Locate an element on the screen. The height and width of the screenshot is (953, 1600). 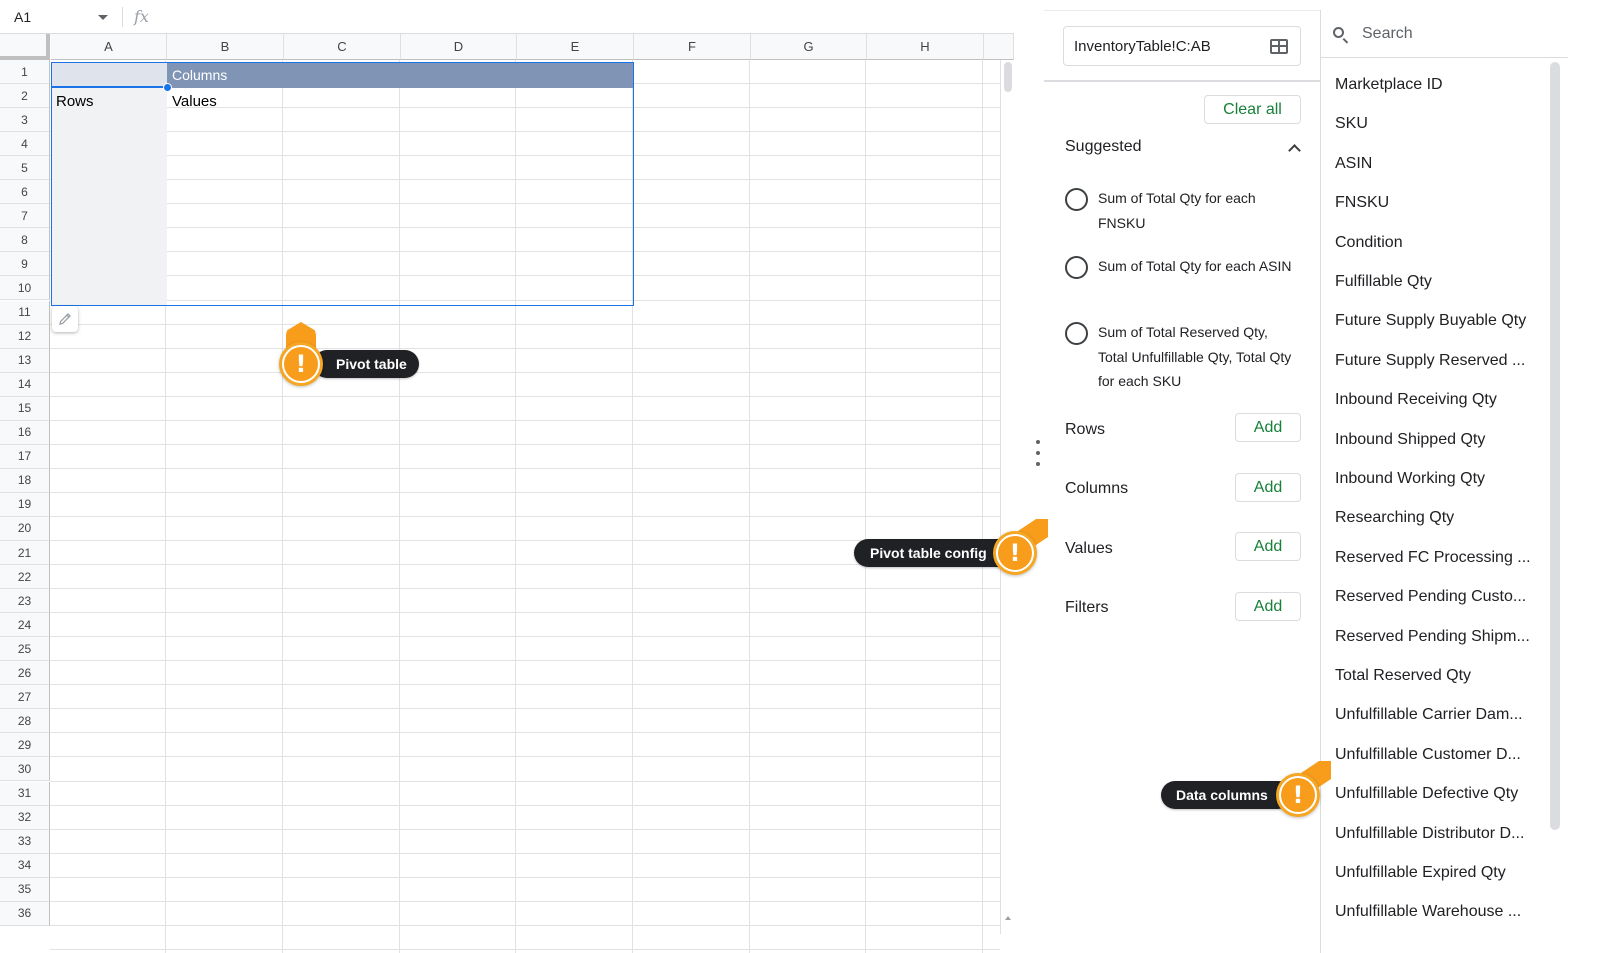
field-item: Inbound Receiving Qty is located at coordinates (1435, 400).